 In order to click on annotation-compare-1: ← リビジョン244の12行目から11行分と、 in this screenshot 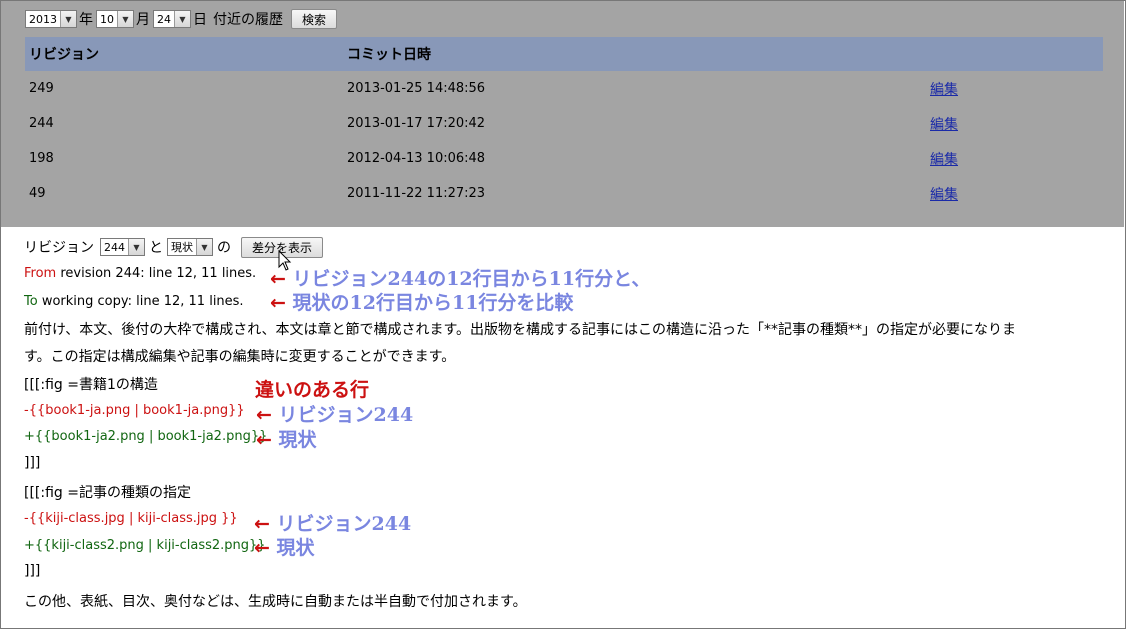, I will do `click(460, 277)`.